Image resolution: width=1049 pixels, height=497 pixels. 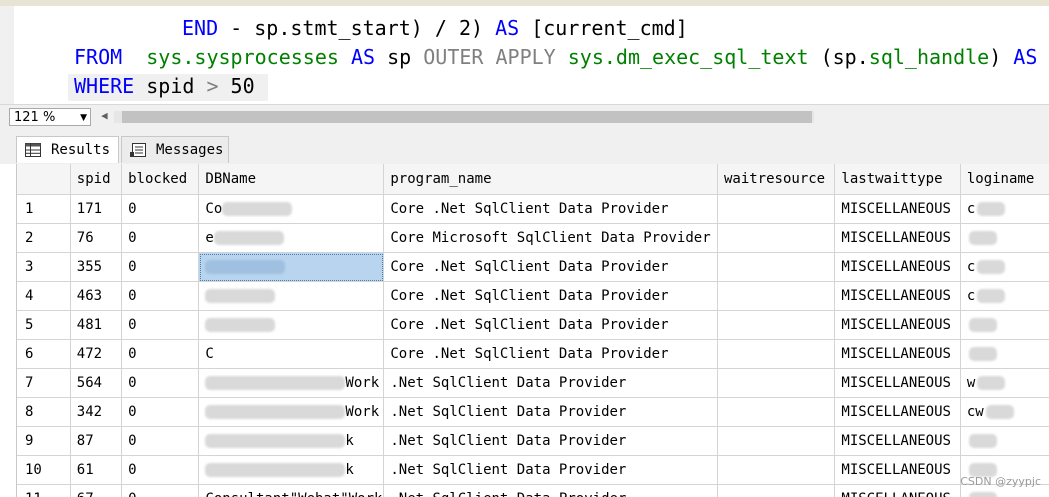 I want to click on row-number-cell: 2, so click(x=44, y=238).